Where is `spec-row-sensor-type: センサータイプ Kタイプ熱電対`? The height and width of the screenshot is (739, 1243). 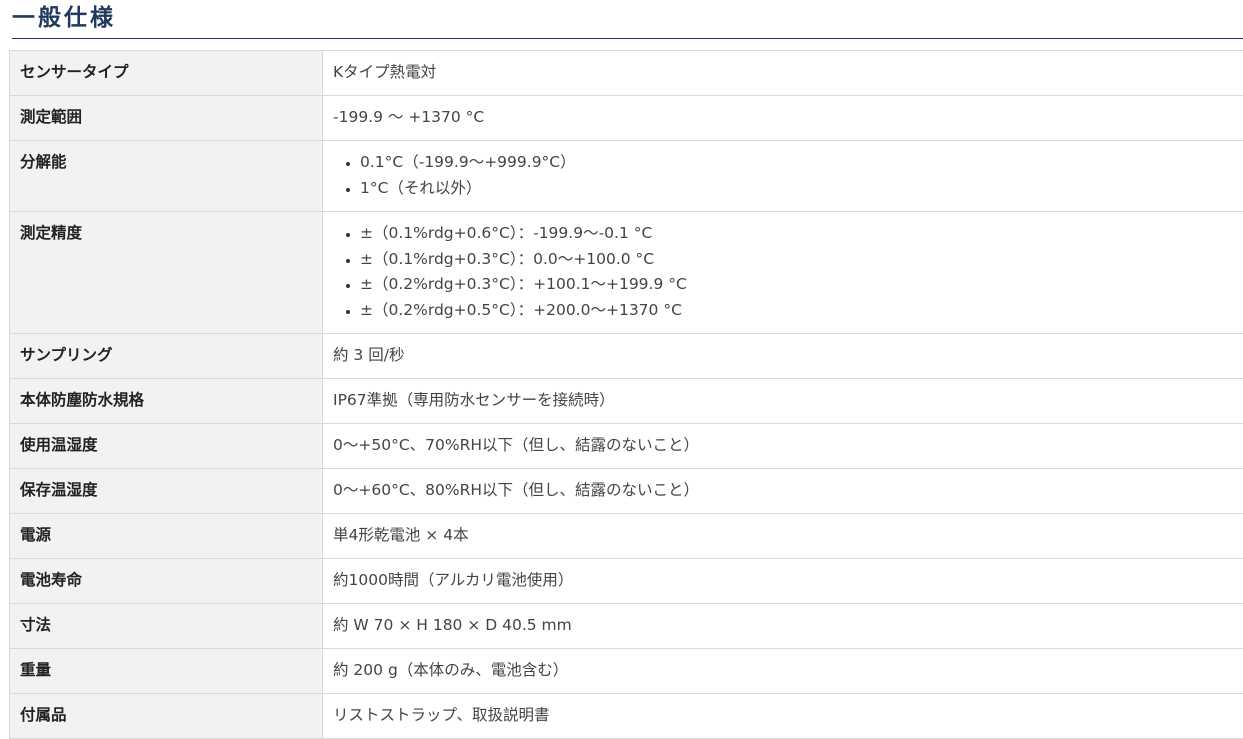
spec-row-sensor-type: センサータイプ Kタイプ熱電対 is located at coordinates (626, 73).